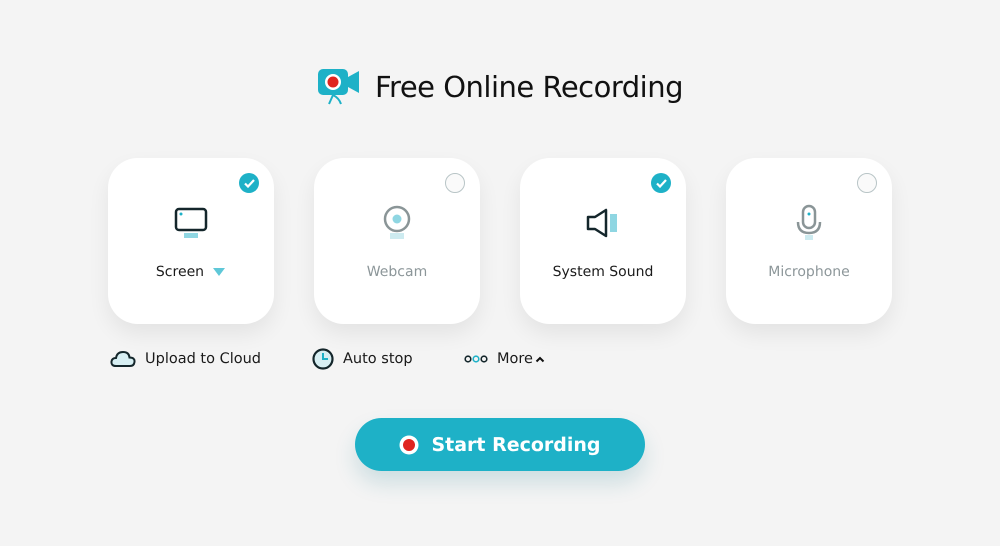 The image size is (1000, 546). I want to click on dots-icon, so click(476, 359).